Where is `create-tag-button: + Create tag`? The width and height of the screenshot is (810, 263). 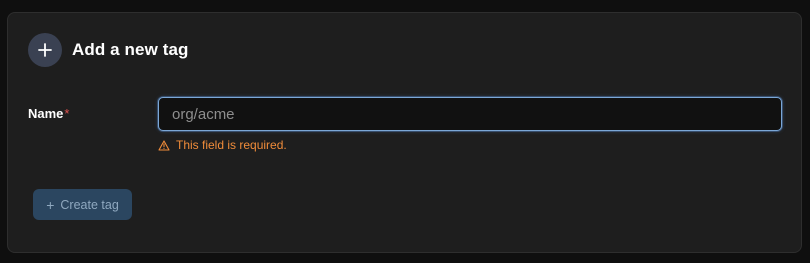 create-tag-button: + Create tag is located at coordinates (82, 204).